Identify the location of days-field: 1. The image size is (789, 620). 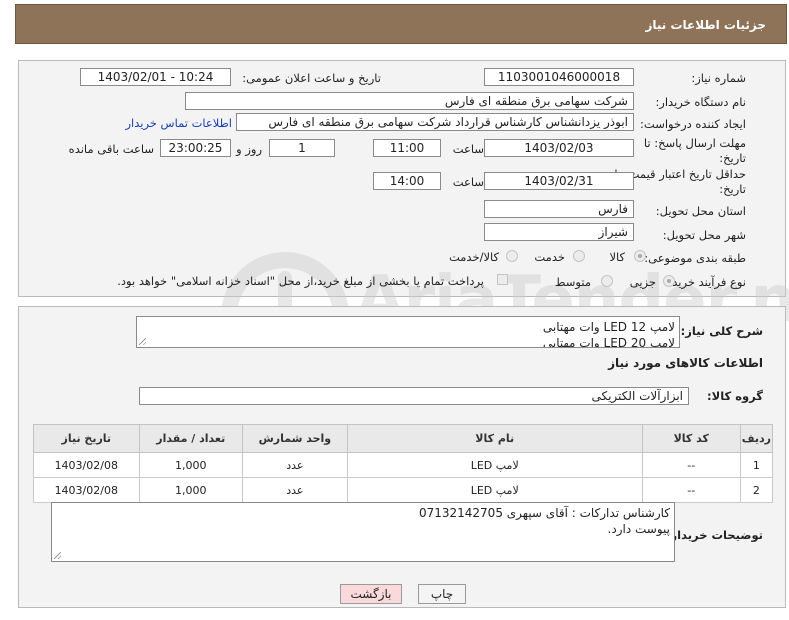
(302, 148).